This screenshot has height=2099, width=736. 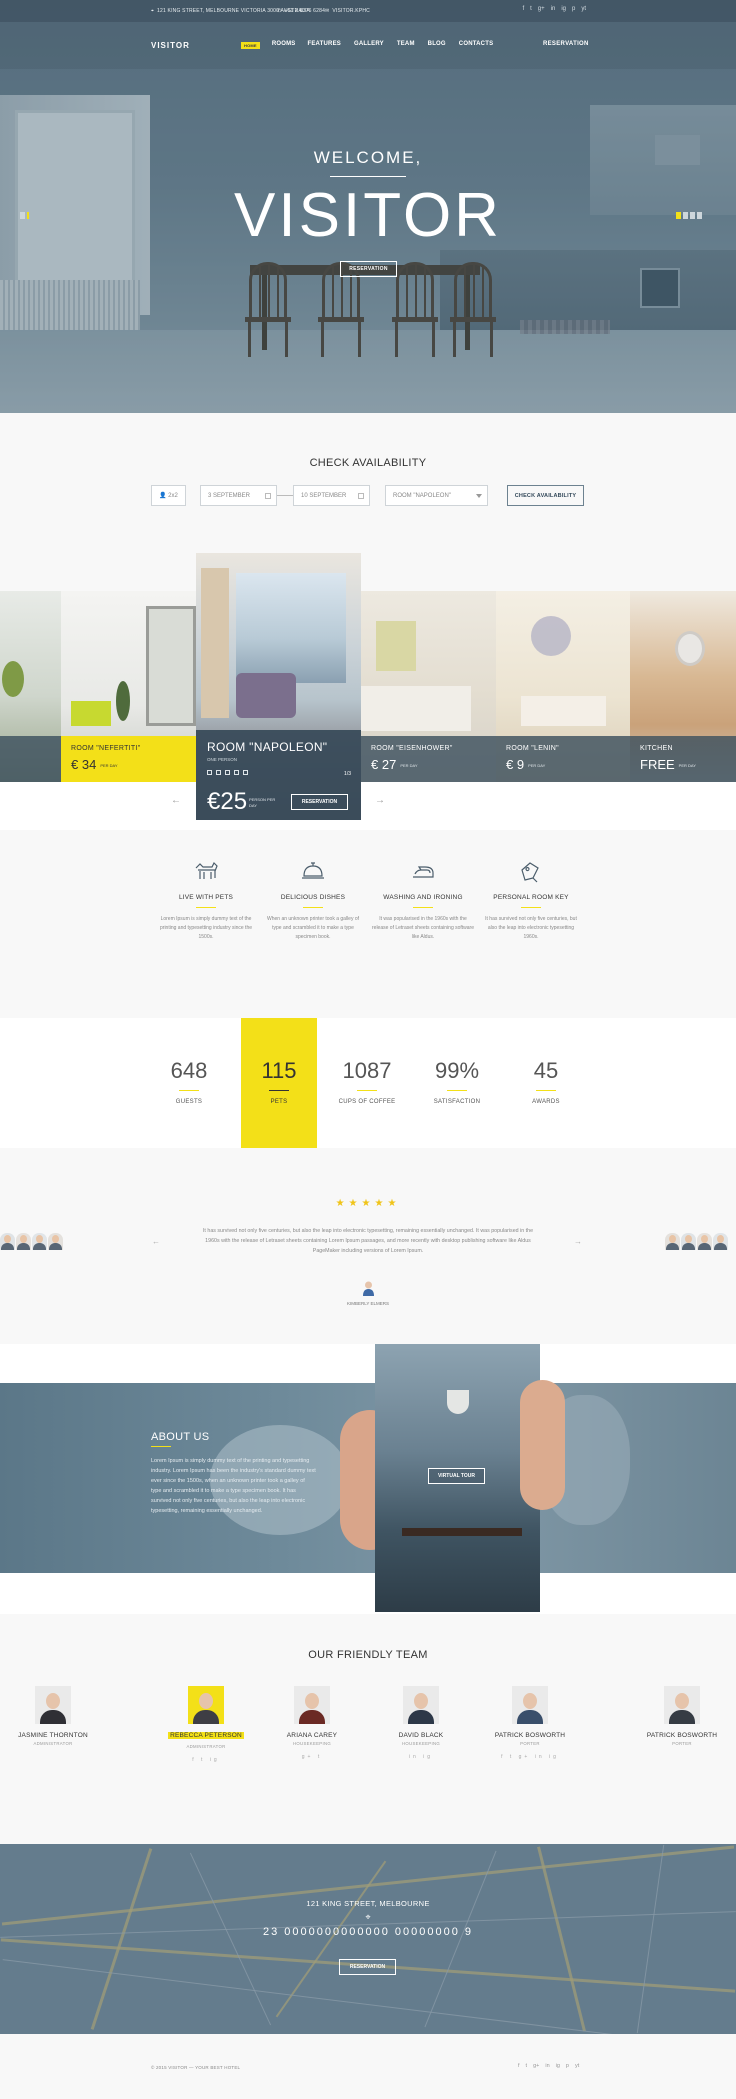 I want to click on check-availability-button: CHECK AVAILABILITY, so click(x=545, y=495).